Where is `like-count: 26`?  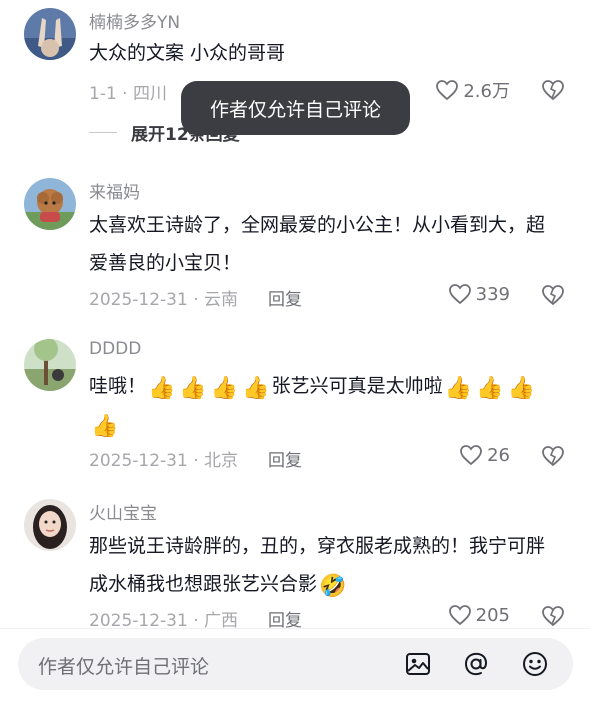 like-count: 26 is located at coordinates (498, 455).